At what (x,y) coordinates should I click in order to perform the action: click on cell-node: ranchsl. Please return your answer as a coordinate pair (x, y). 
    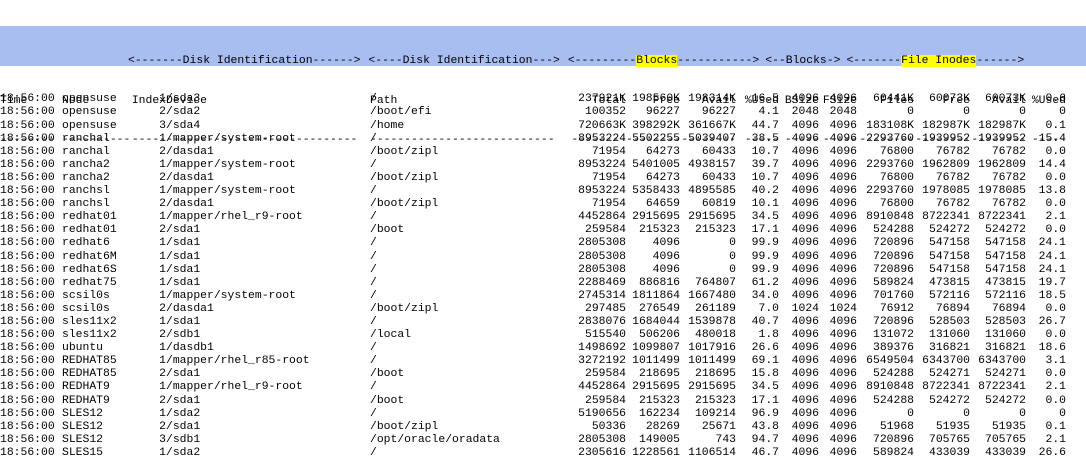
    Looking at the image, I should click on (86, 191).